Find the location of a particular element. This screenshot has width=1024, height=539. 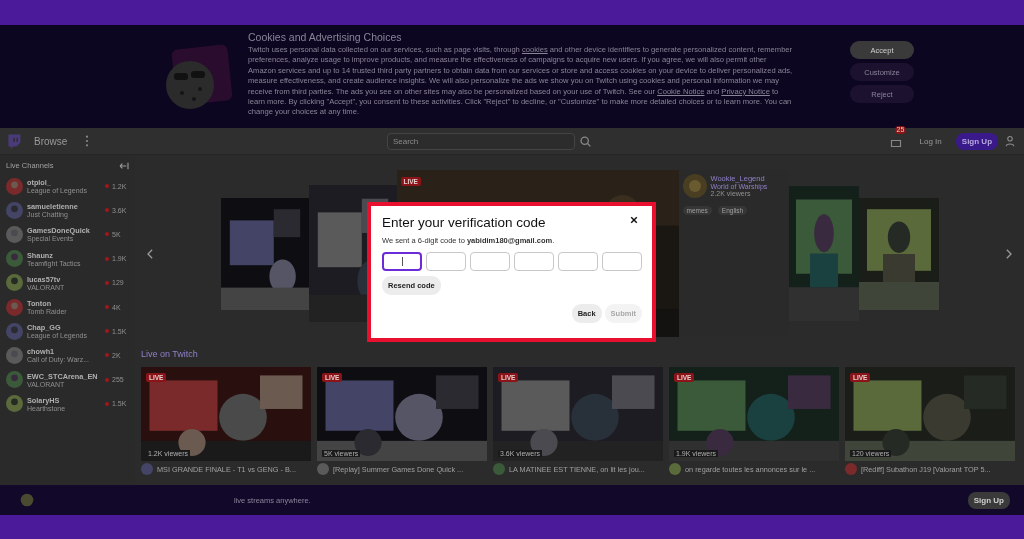

cookie-title: Cookies and Advertising Choices is located at coordinates (325, 37).